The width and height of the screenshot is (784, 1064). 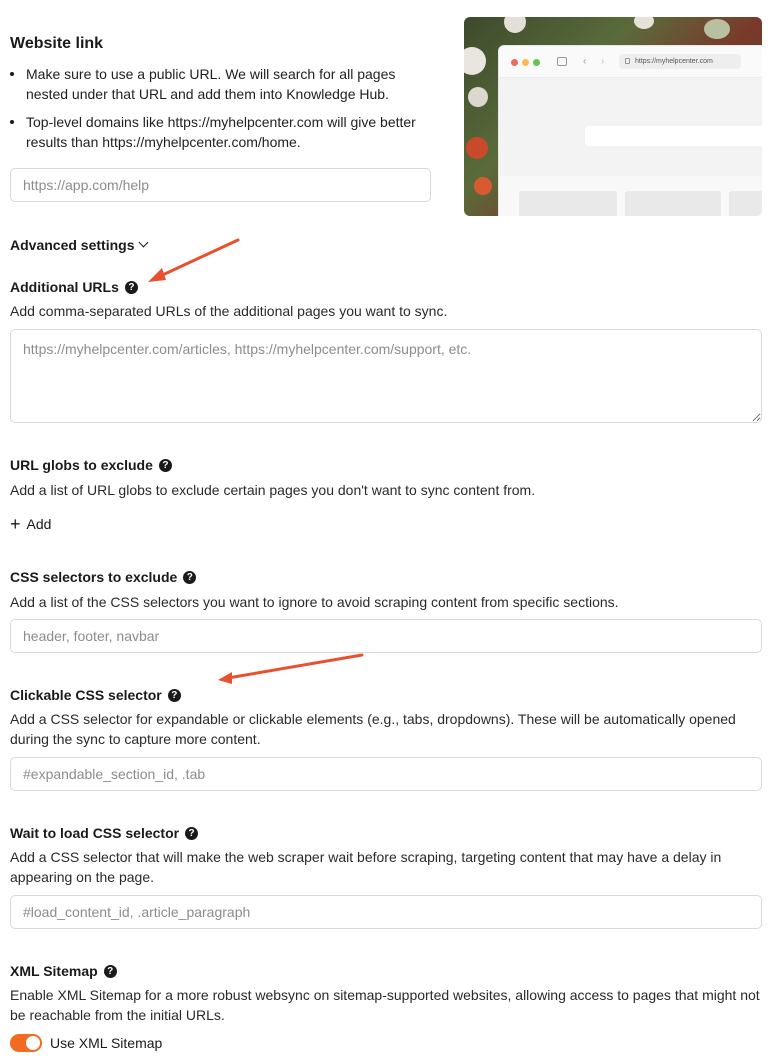 I want to click on css-exclude-label: CSS selectors to exclude ?, so click(x=103, y=577).